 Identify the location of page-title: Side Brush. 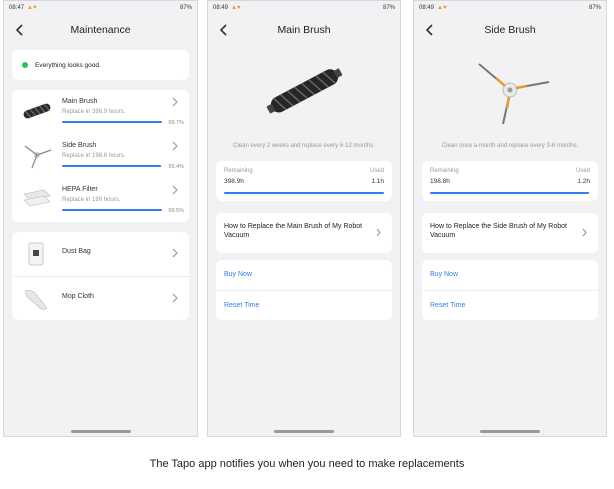
(510, 30).